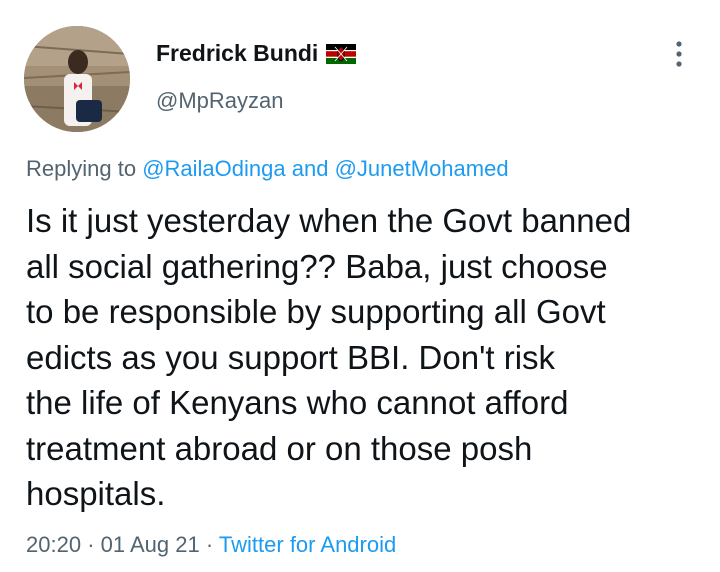 The height and width of the screenshot is (572, 720). I want to click on author-name: Fredrick Bundi, so click(237, 53).